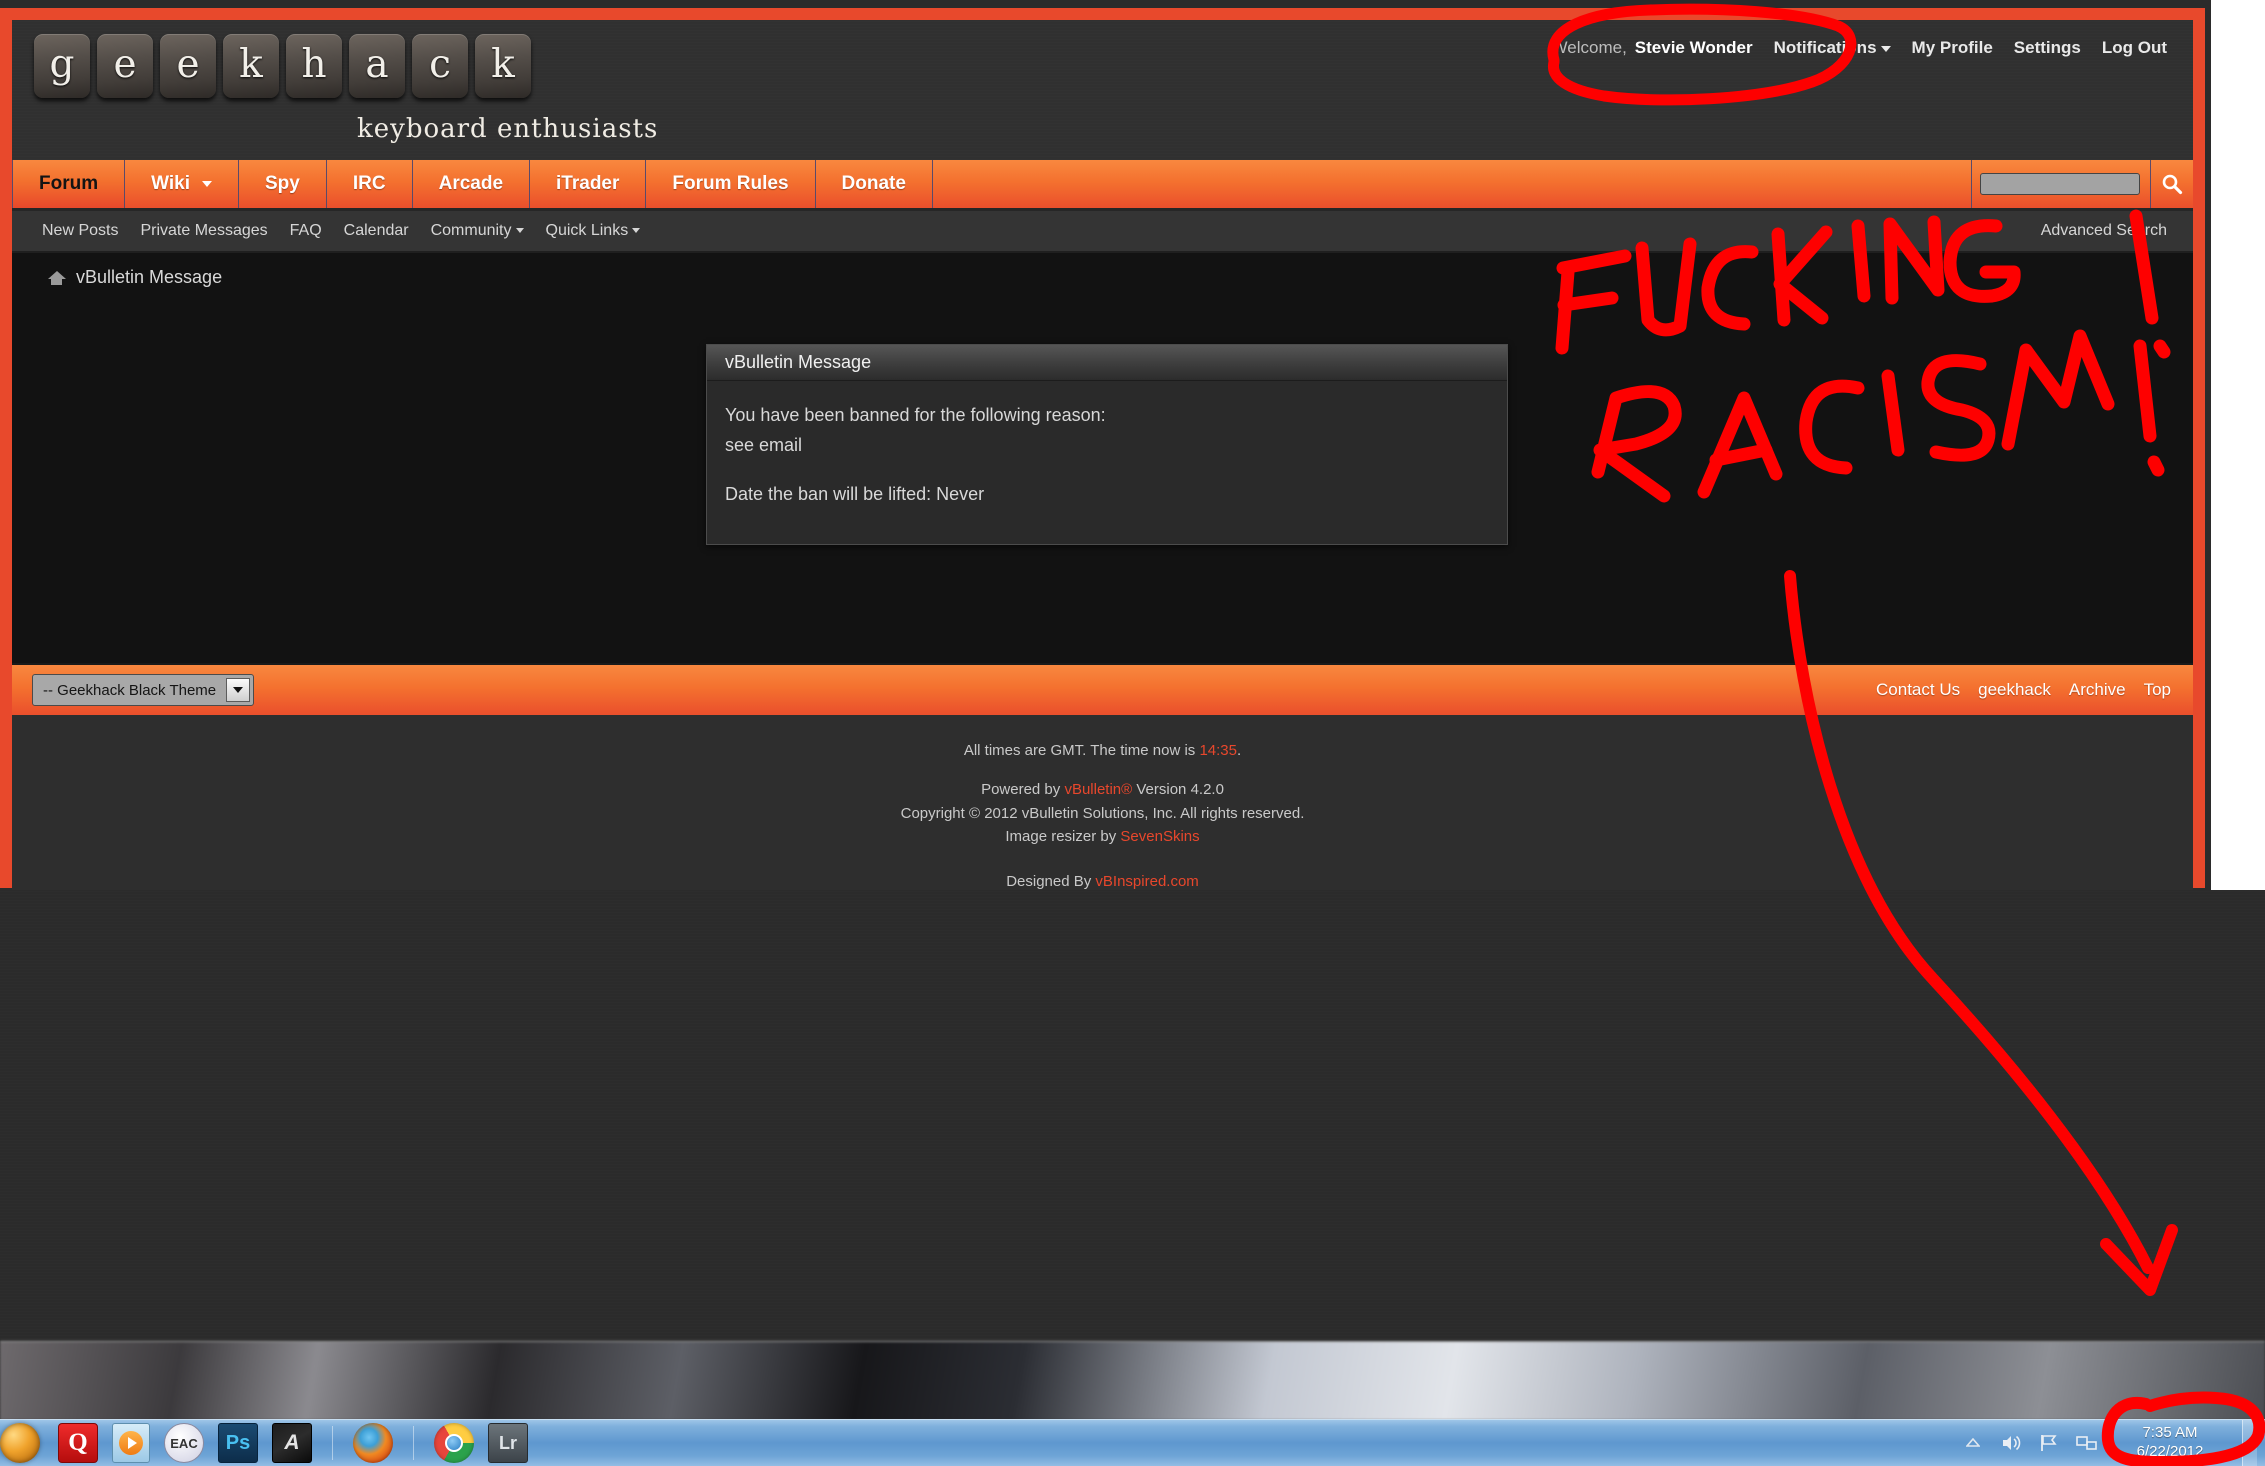 The height and width of the screenshot is (1466, 2265). I want to click on logo-keycap-h: h, so click(314, 66).